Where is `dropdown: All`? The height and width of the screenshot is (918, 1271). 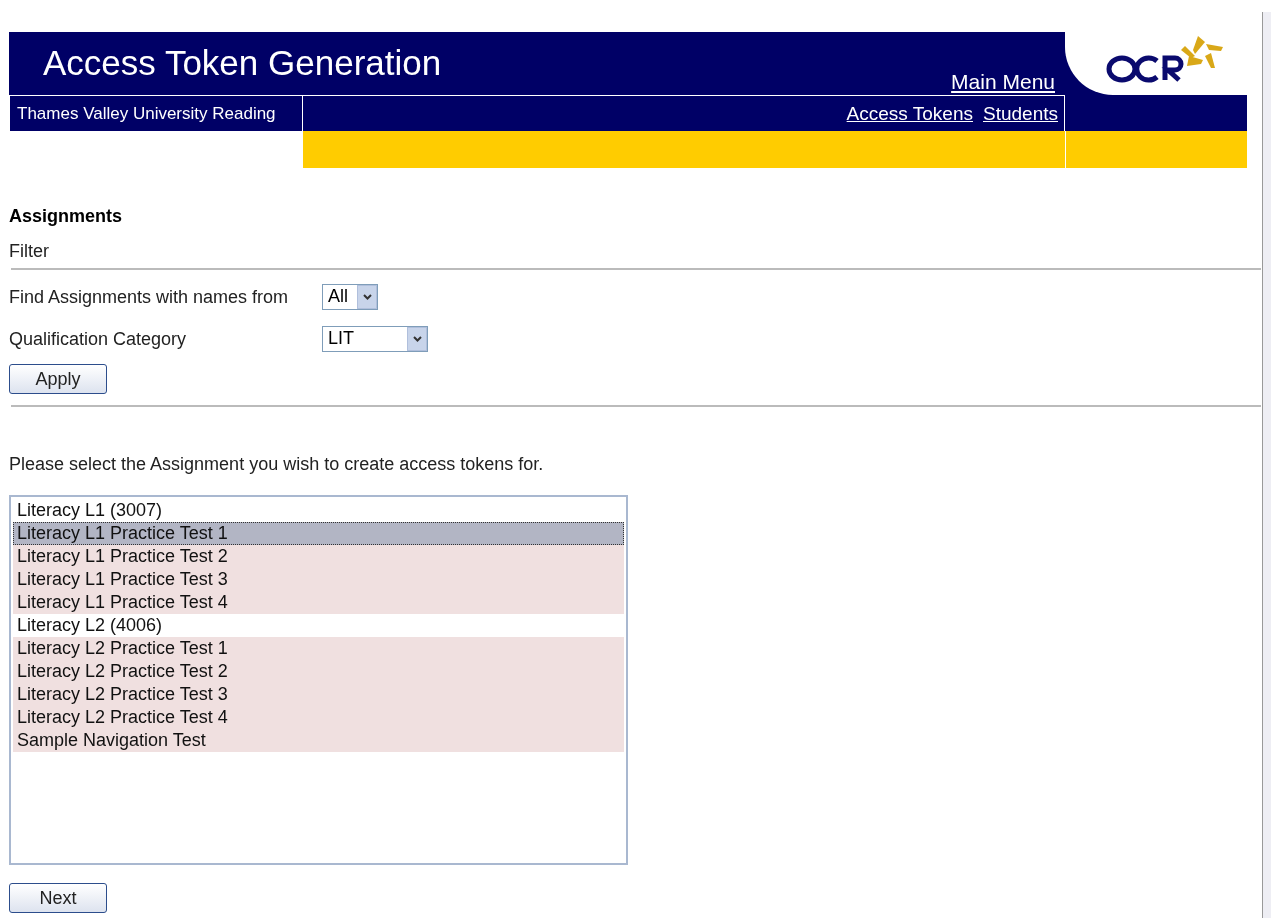
dropdown: All is located at coordinates (350, 297).